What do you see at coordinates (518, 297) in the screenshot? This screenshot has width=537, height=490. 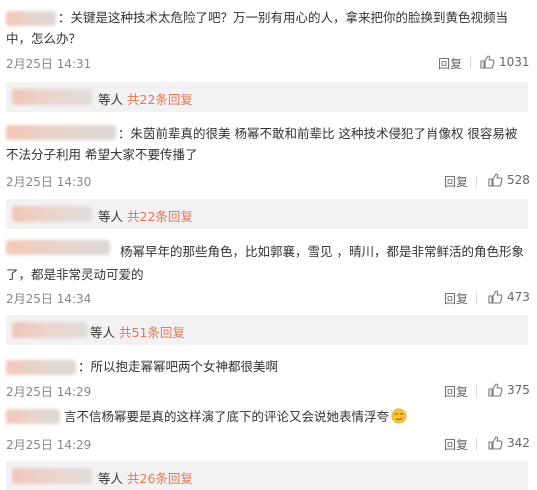 I see `like-count: 473` at bounding box center [518, 297].